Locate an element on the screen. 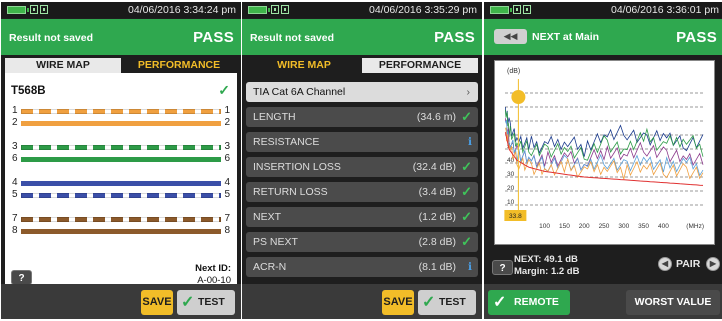 This screenshot has width=722, height=321. result-label: INSERTION LOSS is located at coordinates (297, 167).